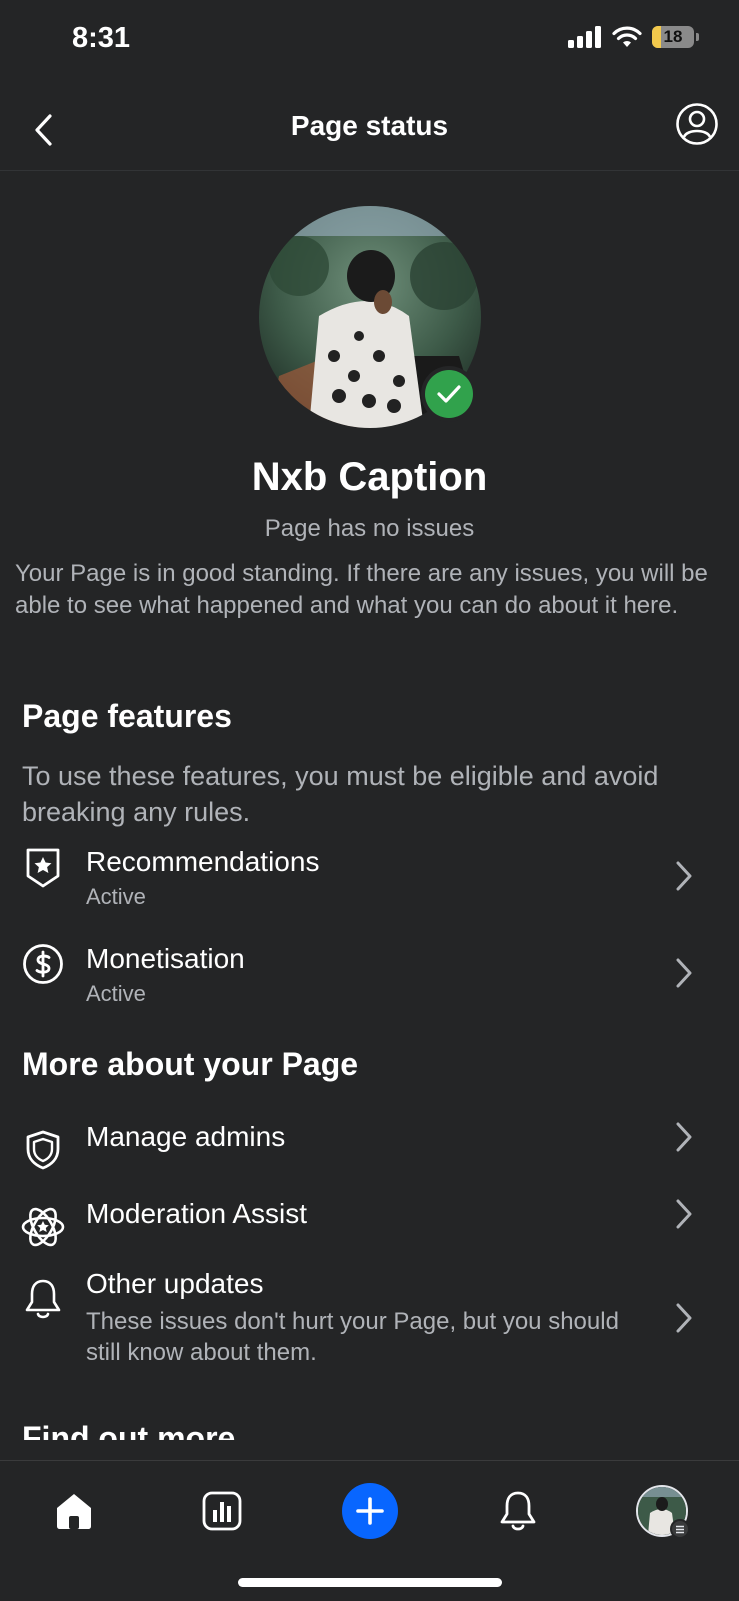 The width and height of the screenshot is (739, 1601). I want to click on shield-icon, so click(43, 1150).